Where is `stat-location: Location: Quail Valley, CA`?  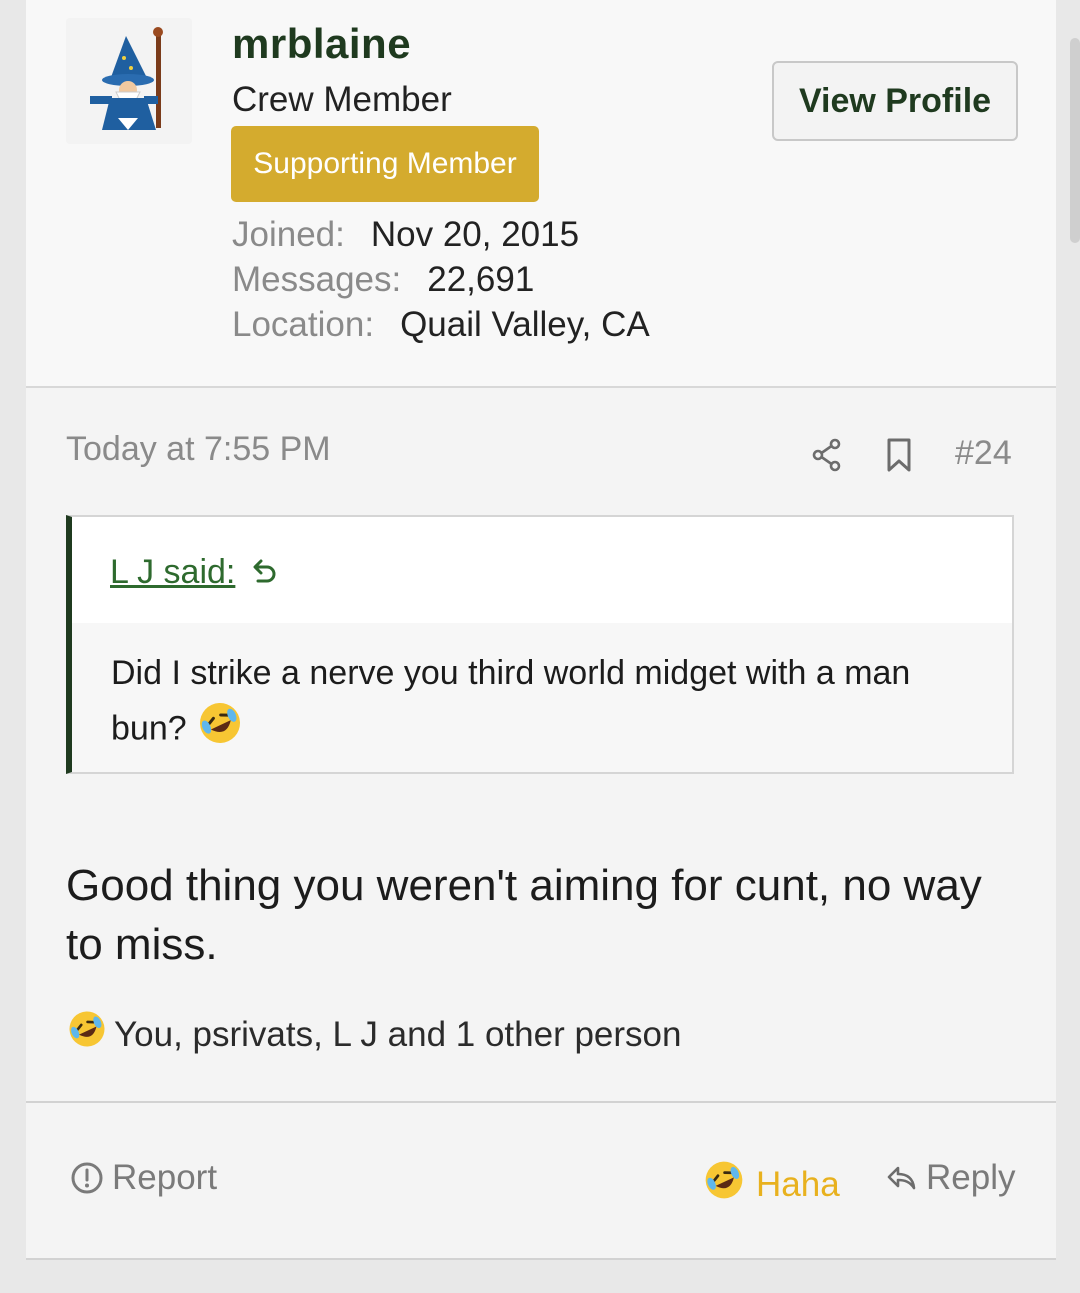
stat-location: Location: Quail Valley, CA is located at coordinates (441, 325).